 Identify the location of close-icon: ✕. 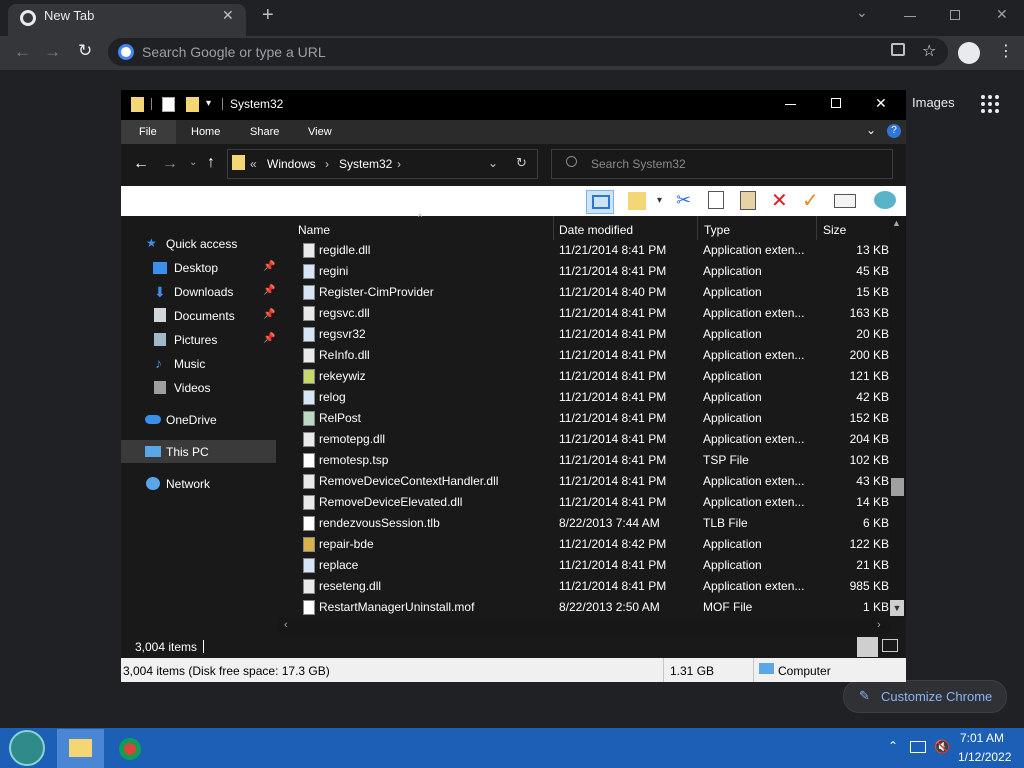
(1002, 14).